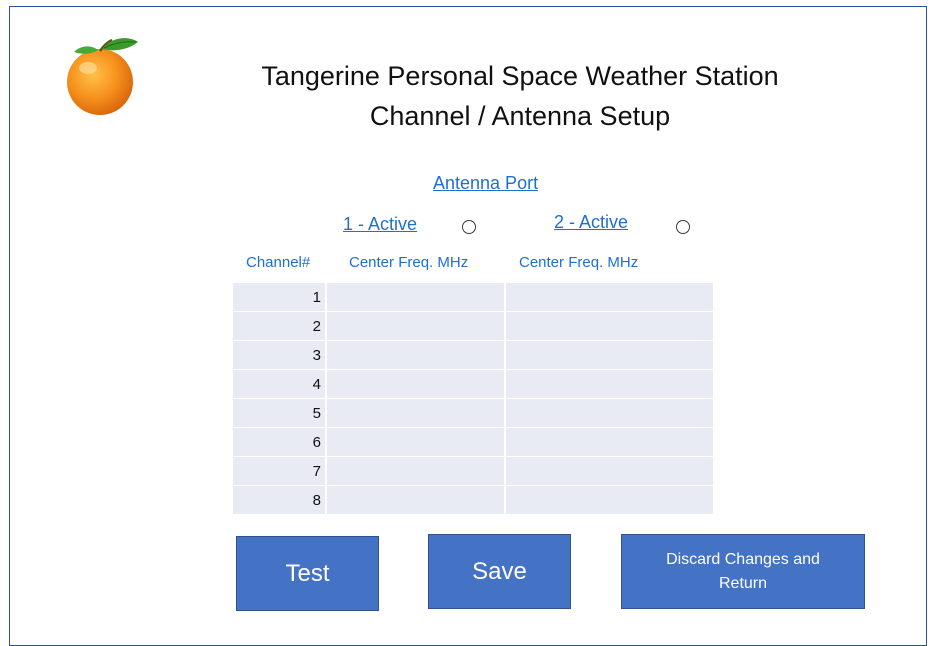 The image size is (932, 646). I want to click on page-subtitle: Channel / Antenna Setup, so click(520, 116).